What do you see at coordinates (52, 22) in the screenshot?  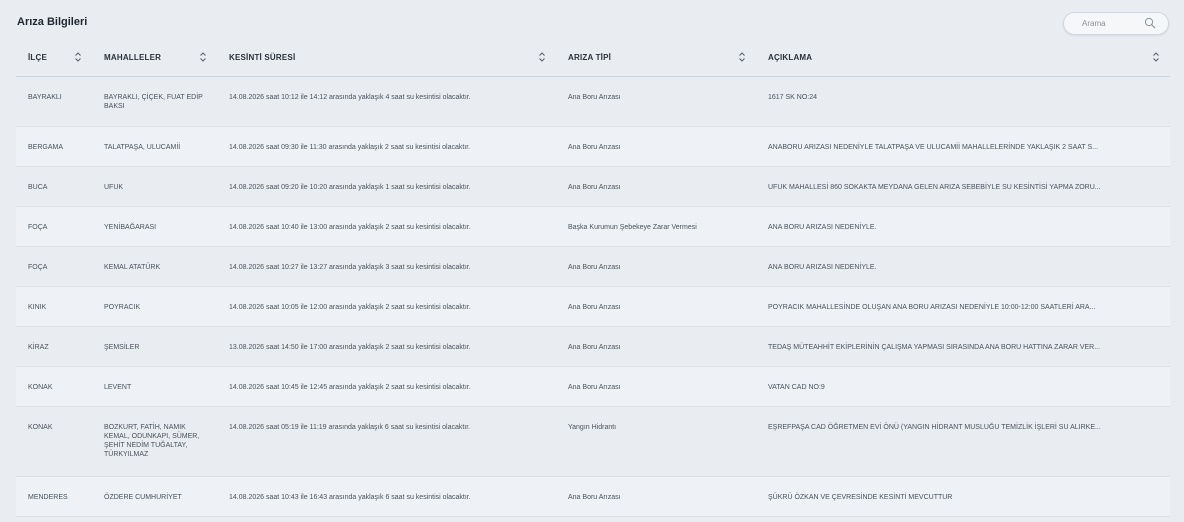 I see `page-title: Arıza Bilgileri` at bounding box center [52, 22].